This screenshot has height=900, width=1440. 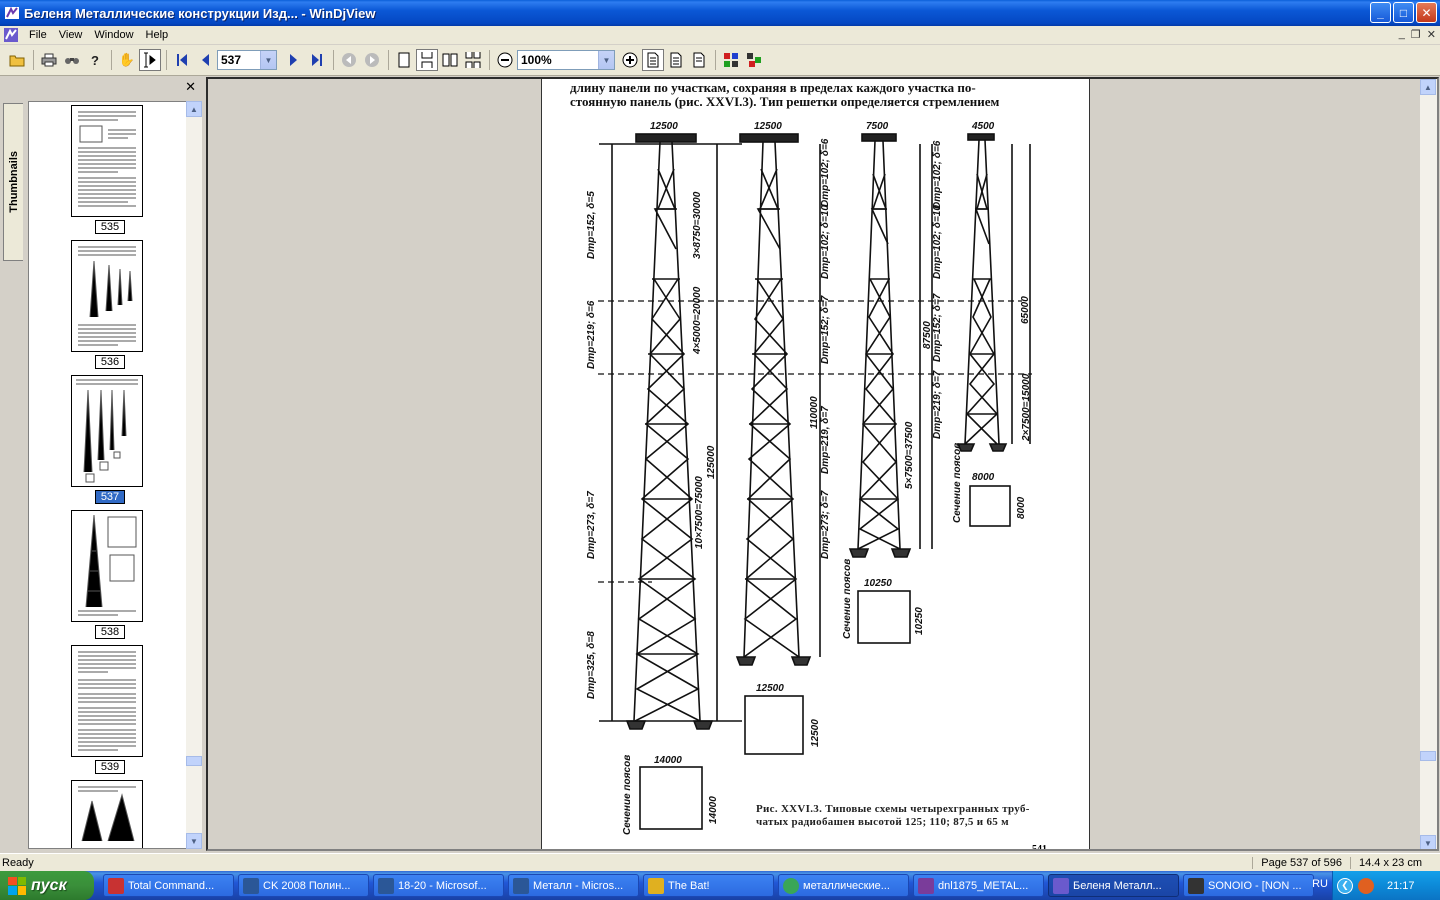 What do you see at coordinates (884, 617) in the screenshot?
I see `section-square` at bounding box center [884, 617].